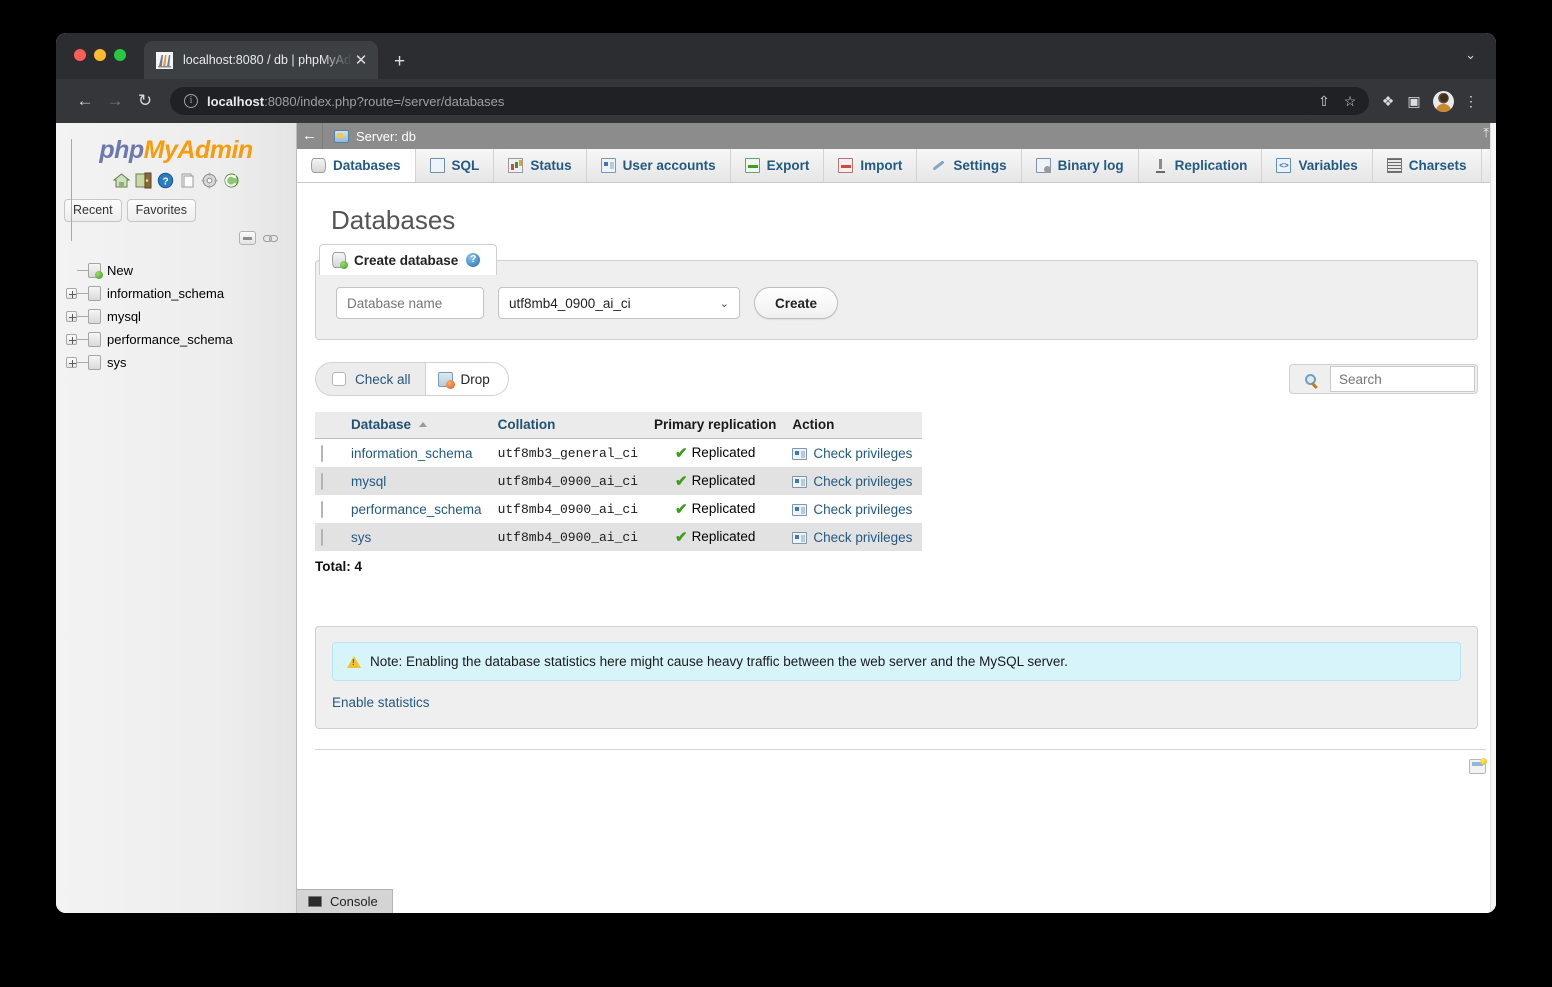 This screenshot has height=987, width=1552. I want to click on footer-divider, so click(901, 761).